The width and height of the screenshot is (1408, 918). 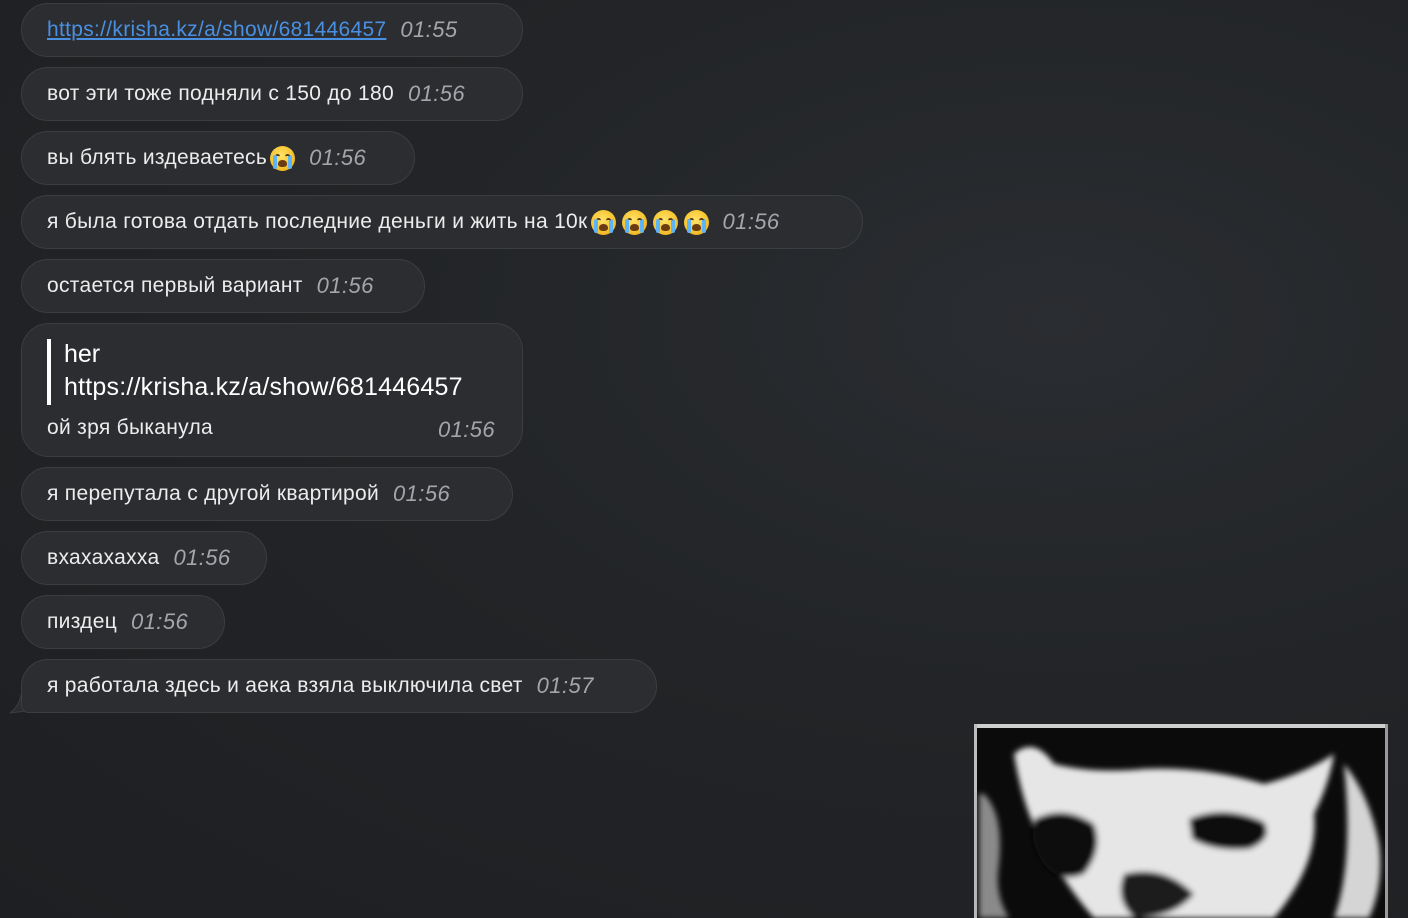 What do you see at coordinates (123, 622) in the screenshot?
I see `message-bubble: пиздец 01:56` at bounding box center [123, 622].